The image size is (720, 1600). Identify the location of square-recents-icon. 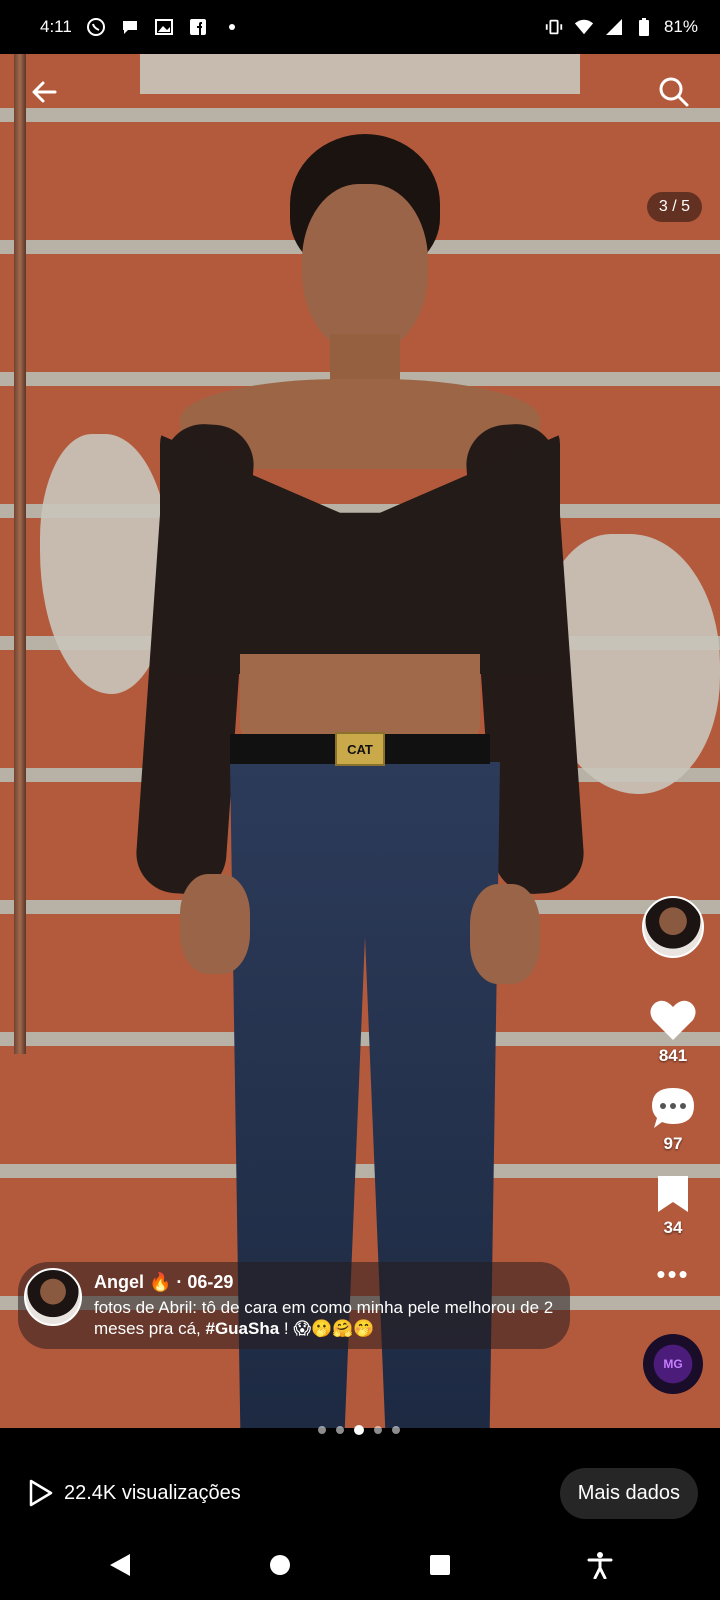
(440, 1565).